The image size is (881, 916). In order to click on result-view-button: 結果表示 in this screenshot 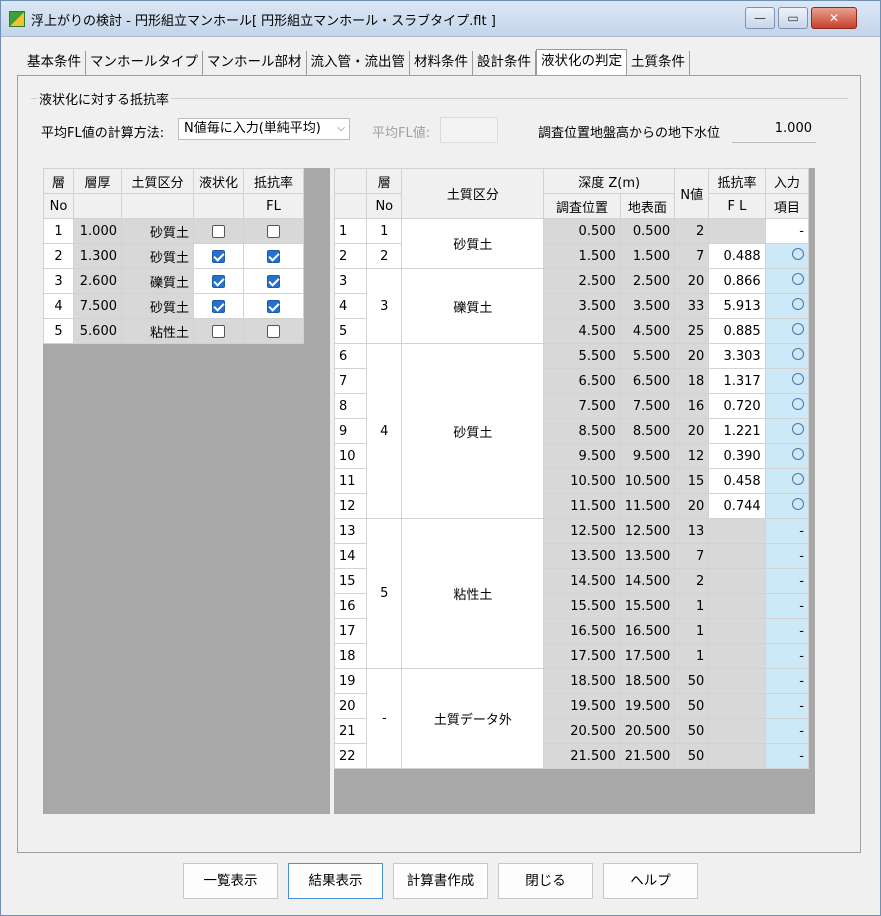, I will do `click(335, 881)`.